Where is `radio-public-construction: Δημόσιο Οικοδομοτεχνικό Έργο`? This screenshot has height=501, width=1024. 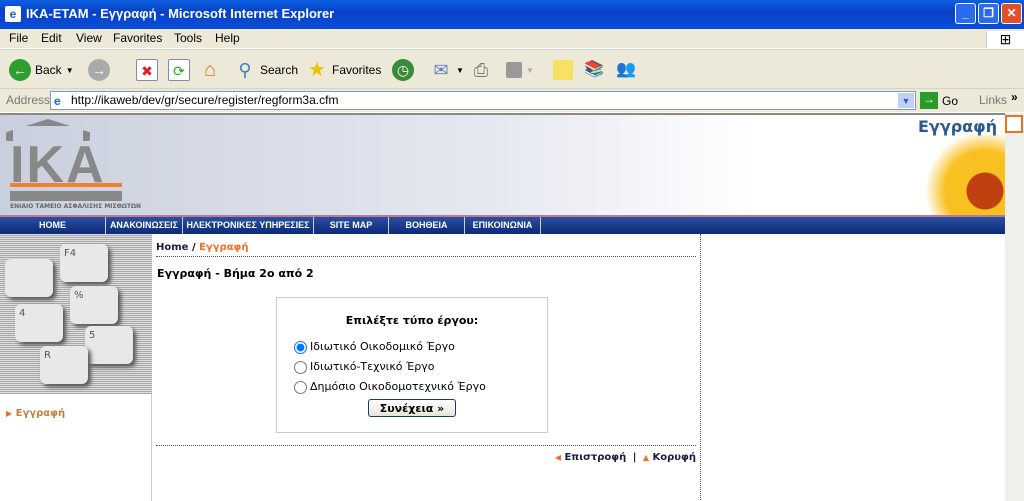
radio-public-construction: Δημόσιο Οικοδομοτεχνικό Έργο is located at coordinates (420, 387).